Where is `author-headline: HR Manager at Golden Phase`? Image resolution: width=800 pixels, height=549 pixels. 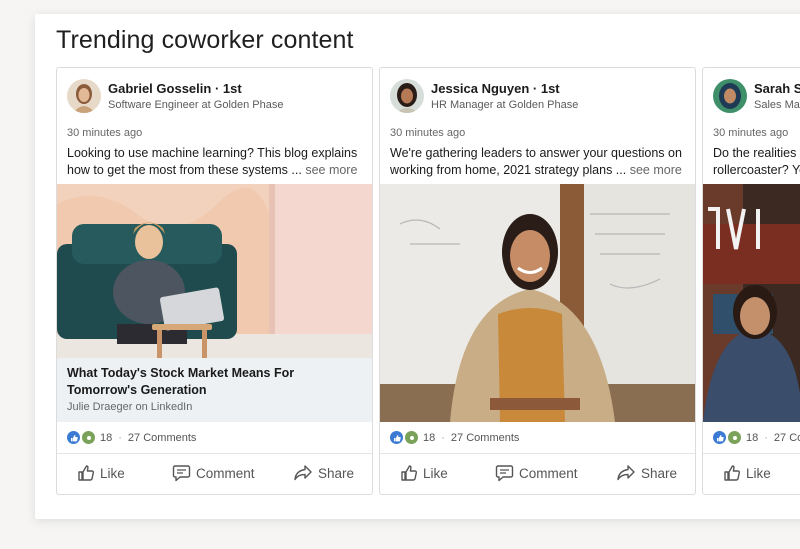 author-headline: HR Manager at Golden Phase is located at coordinates (505, 105).